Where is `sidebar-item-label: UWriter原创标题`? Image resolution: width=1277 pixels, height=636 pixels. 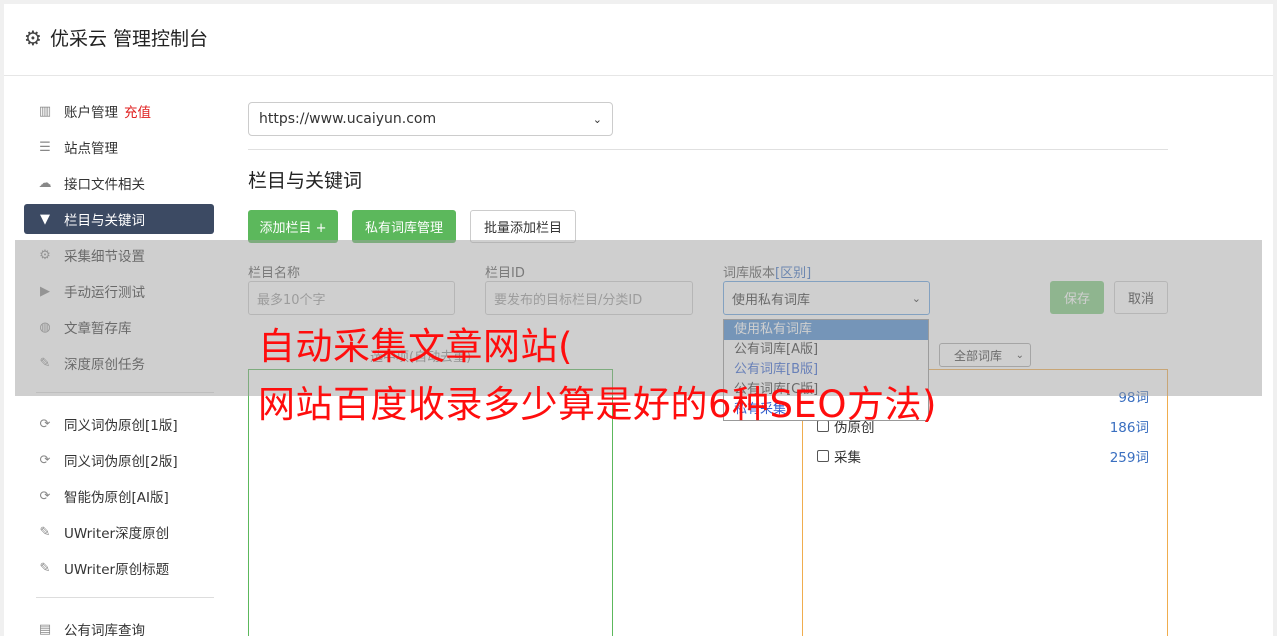
sidebar-item-label: UWriter原创标题 is located at coordinates (117, 570).